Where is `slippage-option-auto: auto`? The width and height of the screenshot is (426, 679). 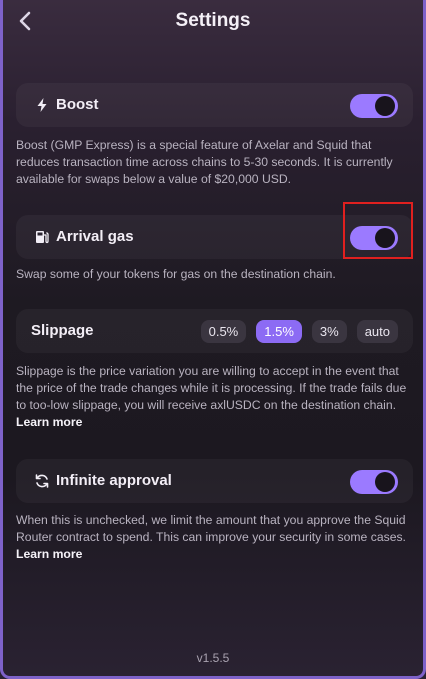
slippage-option-auto: auto is located at coordinates (377, 331).